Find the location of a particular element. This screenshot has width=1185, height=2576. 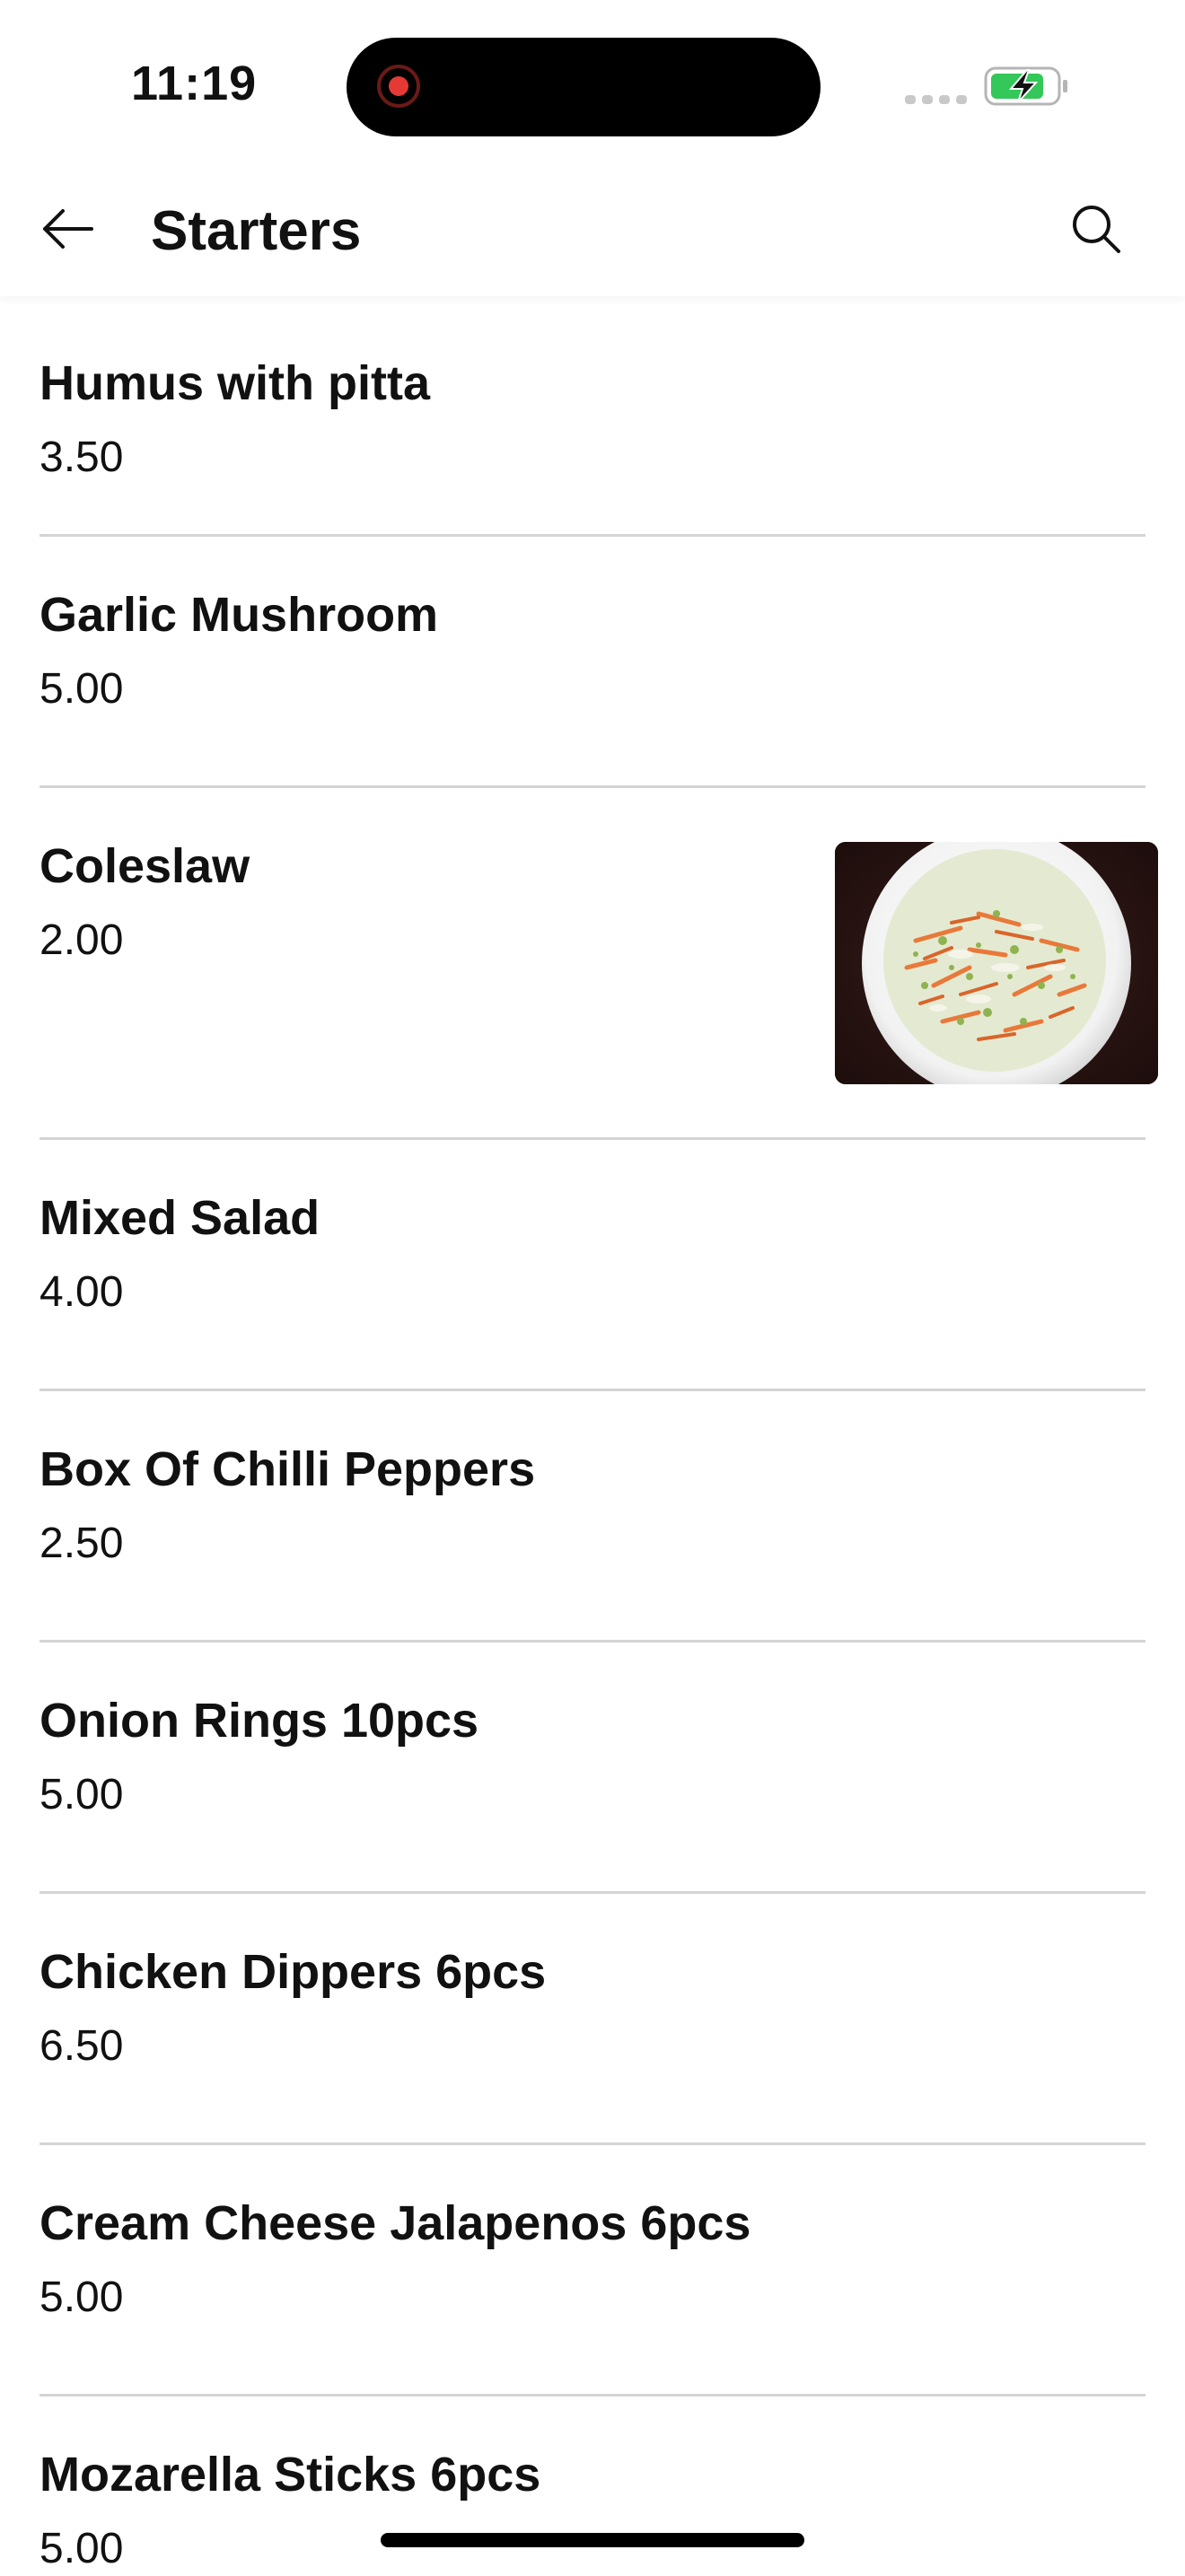

search-icon is located at coordinates (1096, 228).